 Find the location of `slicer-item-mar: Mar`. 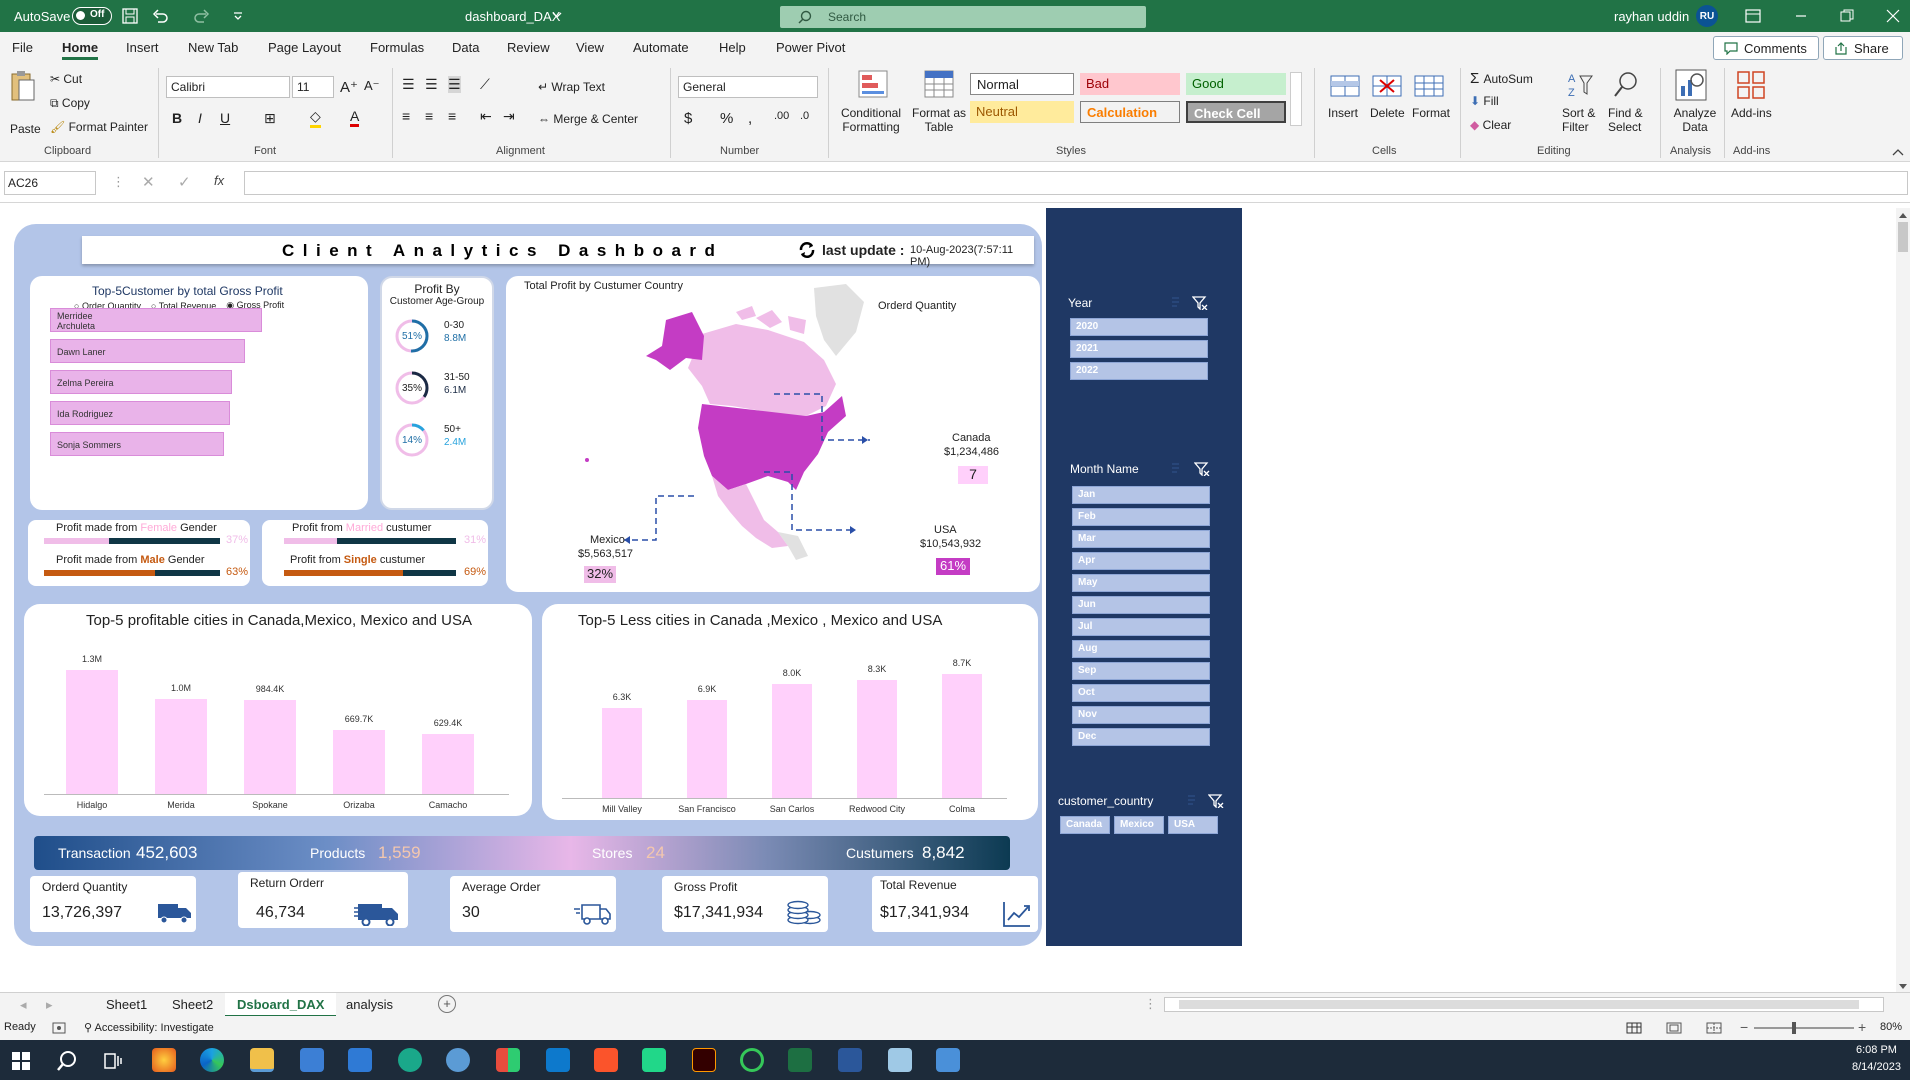

slicer-item-mar: Mar is located at coordinates (1141, 539).